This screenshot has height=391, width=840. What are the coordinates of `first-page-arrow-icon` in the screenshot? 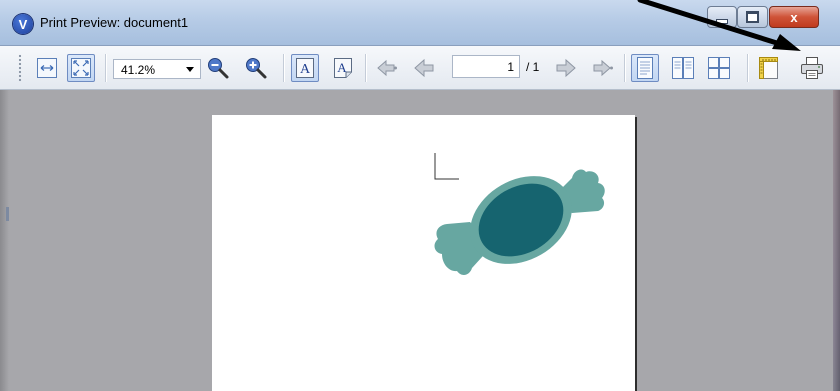 It's located at (387, 68).